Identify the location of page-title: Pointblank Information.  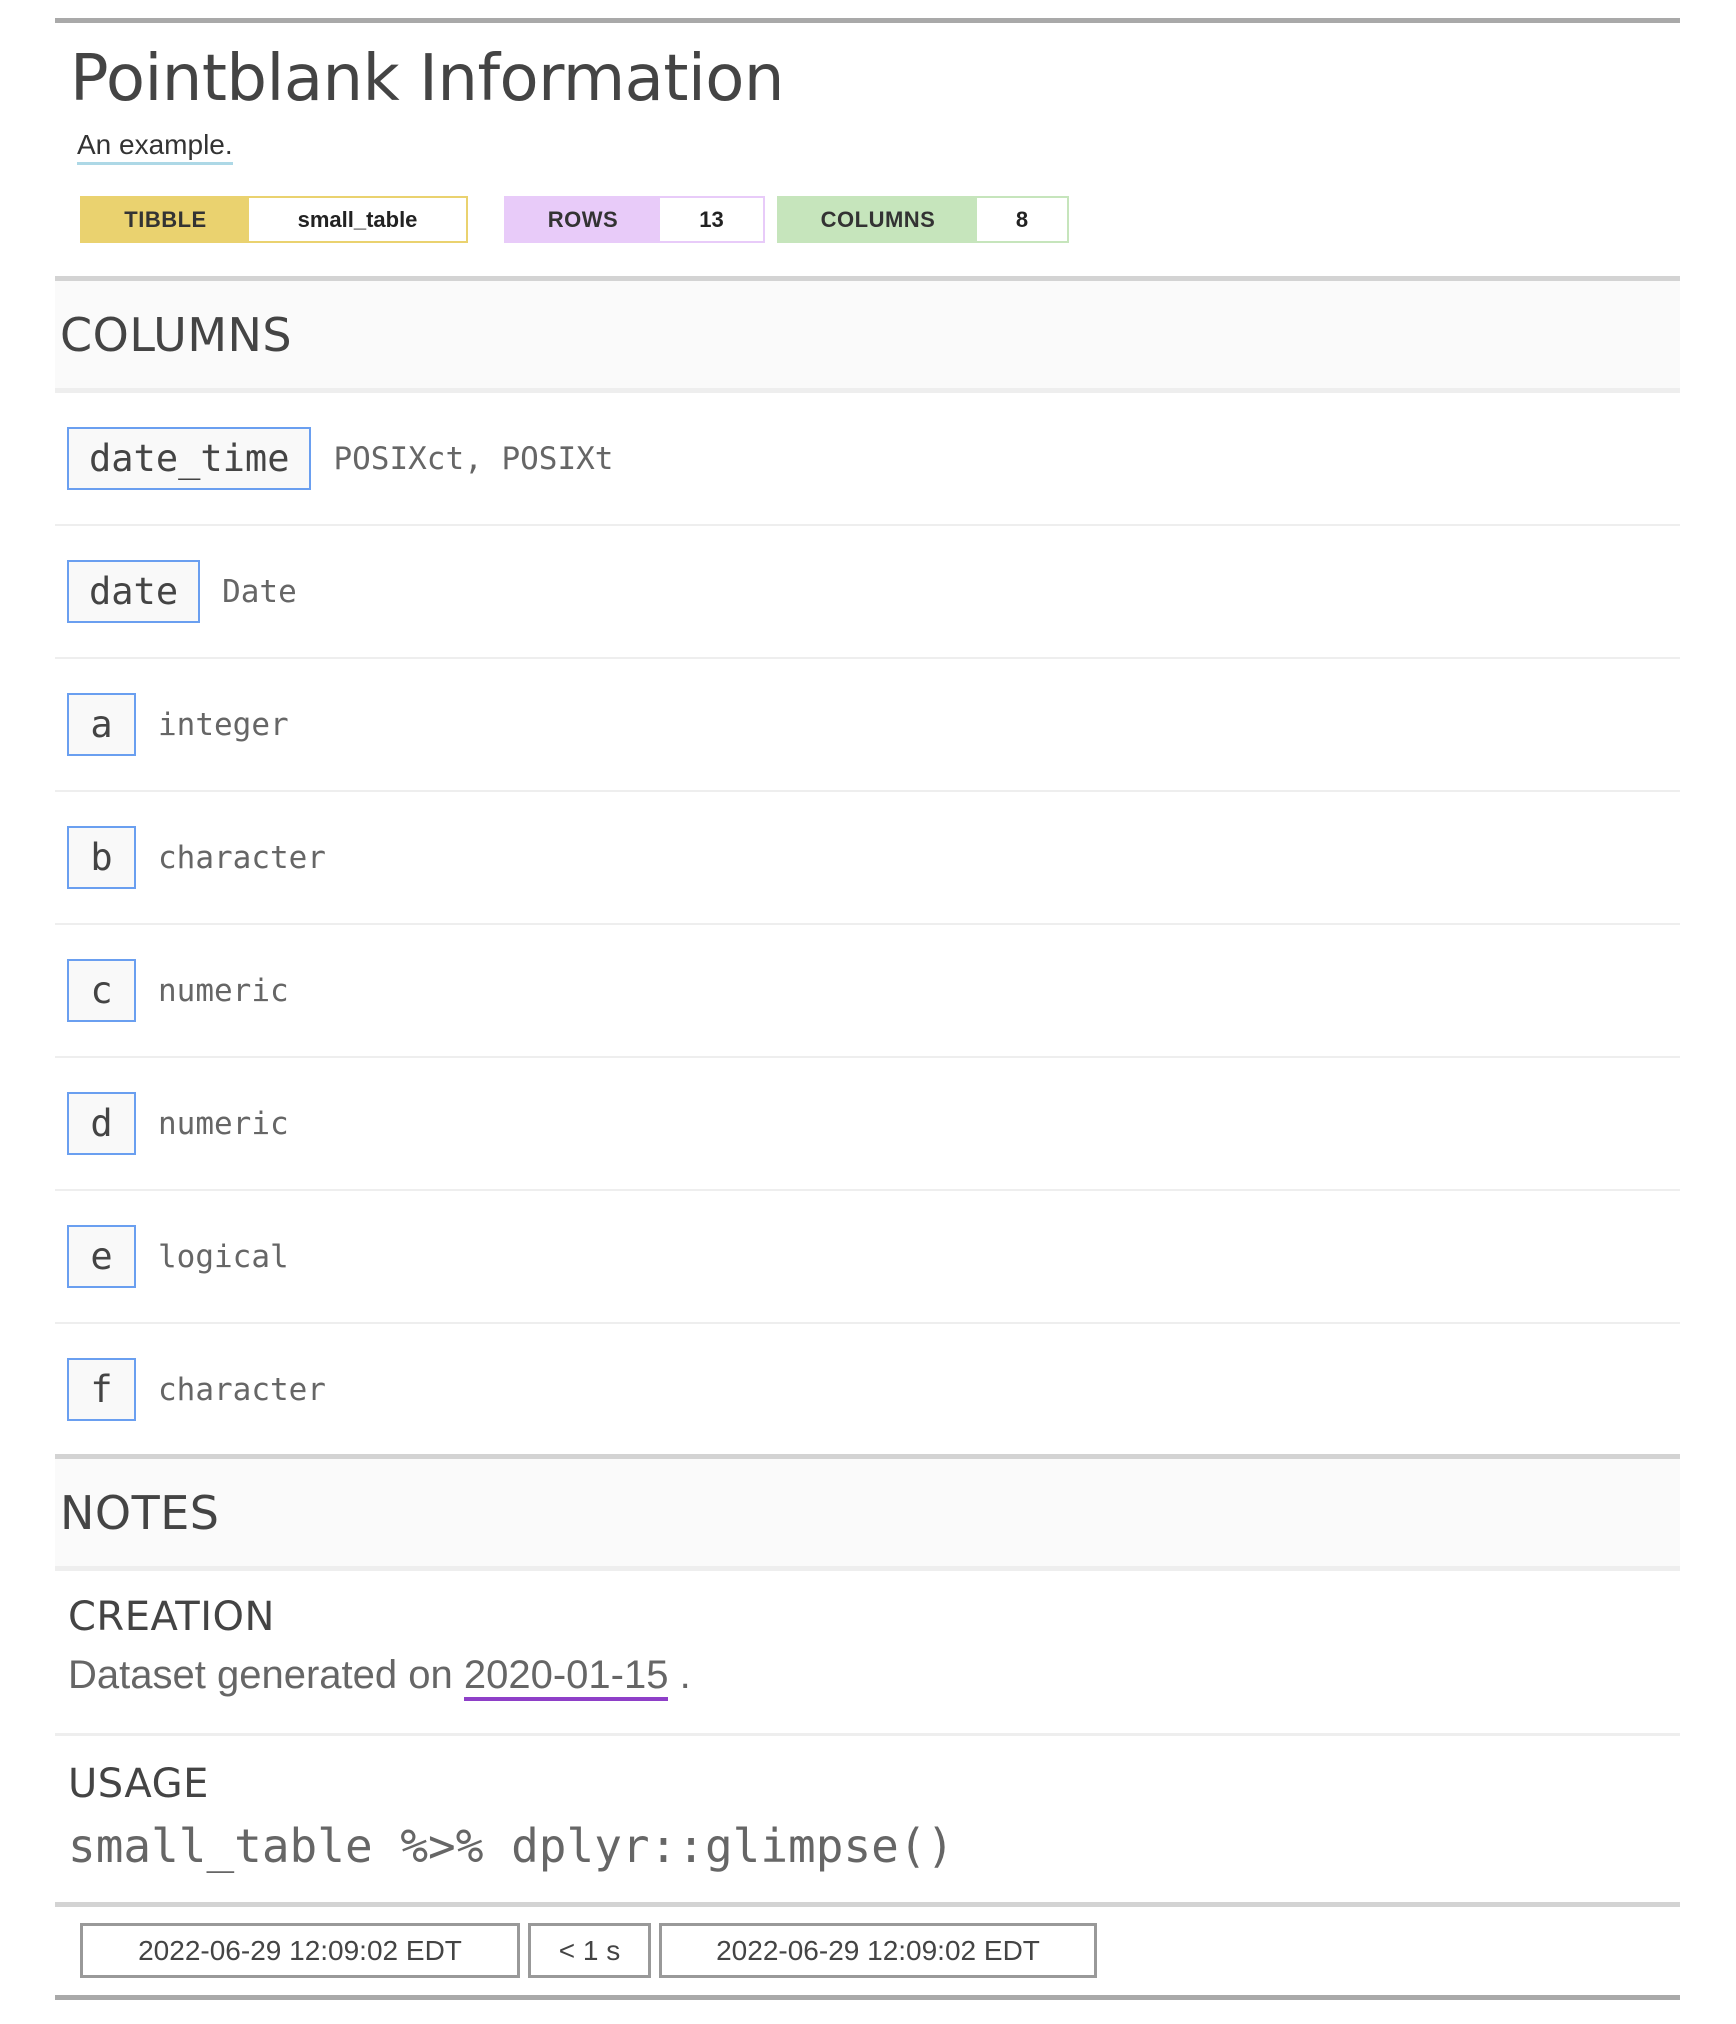
(427, 79).